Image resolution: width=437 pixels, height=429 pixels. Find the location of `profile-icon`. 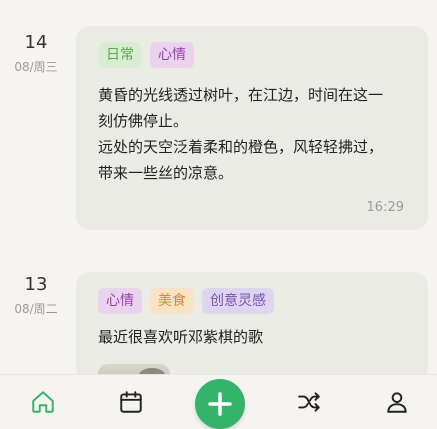

profile-icon is located at coordinates (397, 402).